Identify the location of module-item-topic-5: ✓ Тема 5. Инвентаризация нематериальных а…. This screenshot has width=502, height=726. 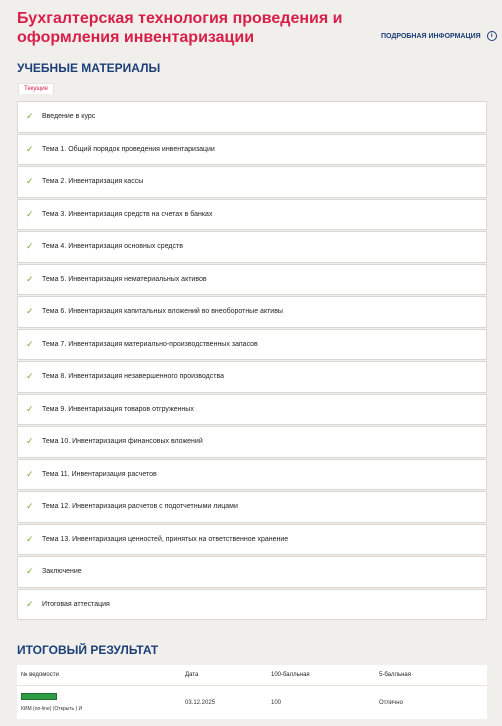
(252, 279).